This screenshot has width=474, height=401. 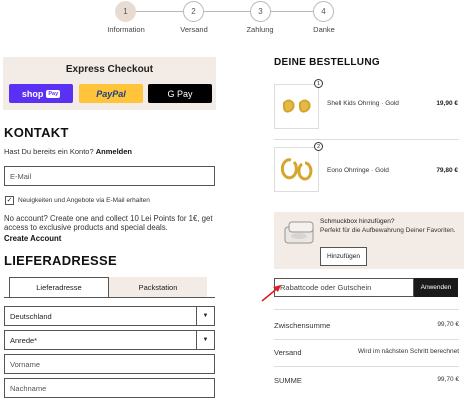 I want to click on create-account-link: Create Account, so click(x=32, y=238).